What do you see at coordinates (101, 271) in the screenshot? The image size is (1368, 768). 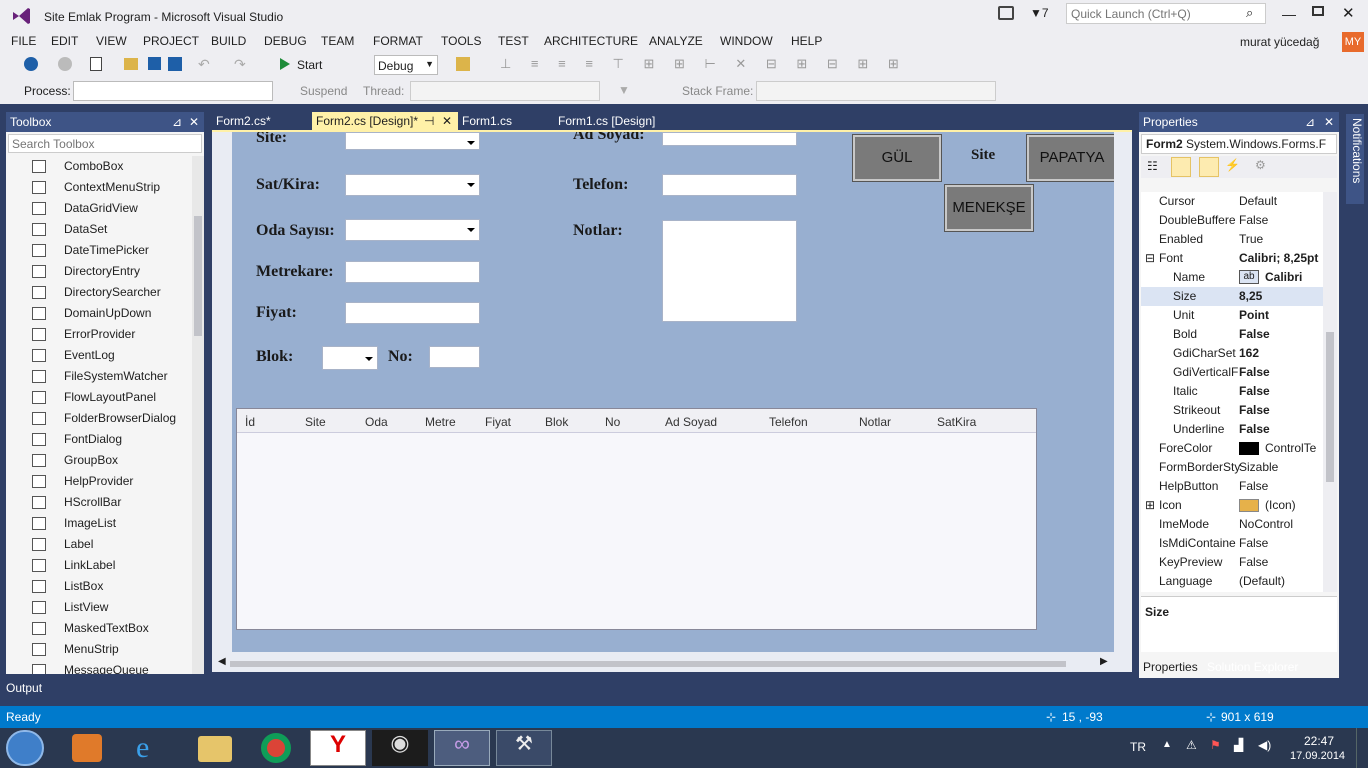 I see `toolbox-item: DirectoryEntry` at bounding box center [101, 271].